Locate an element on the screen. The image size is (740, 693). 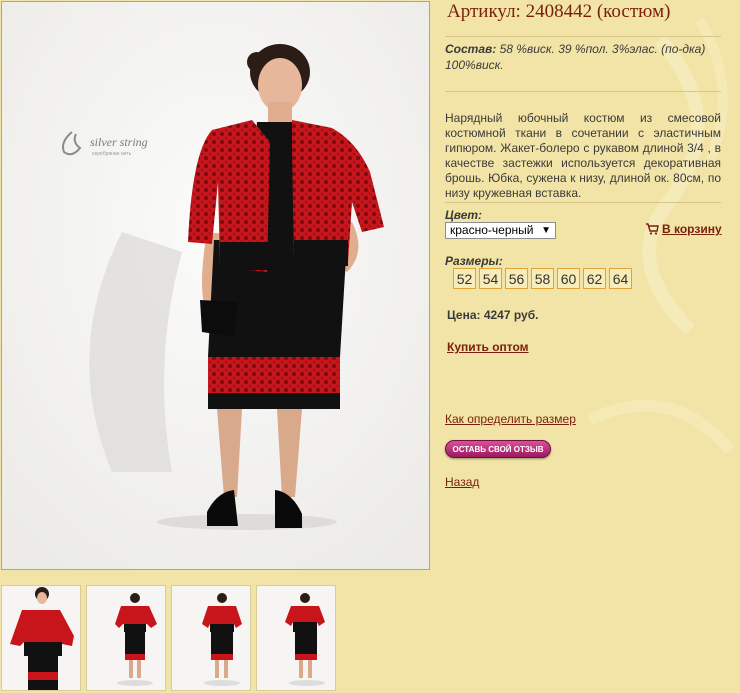
add-to-cart-label: В корзину is located at coordinates (692, 229).